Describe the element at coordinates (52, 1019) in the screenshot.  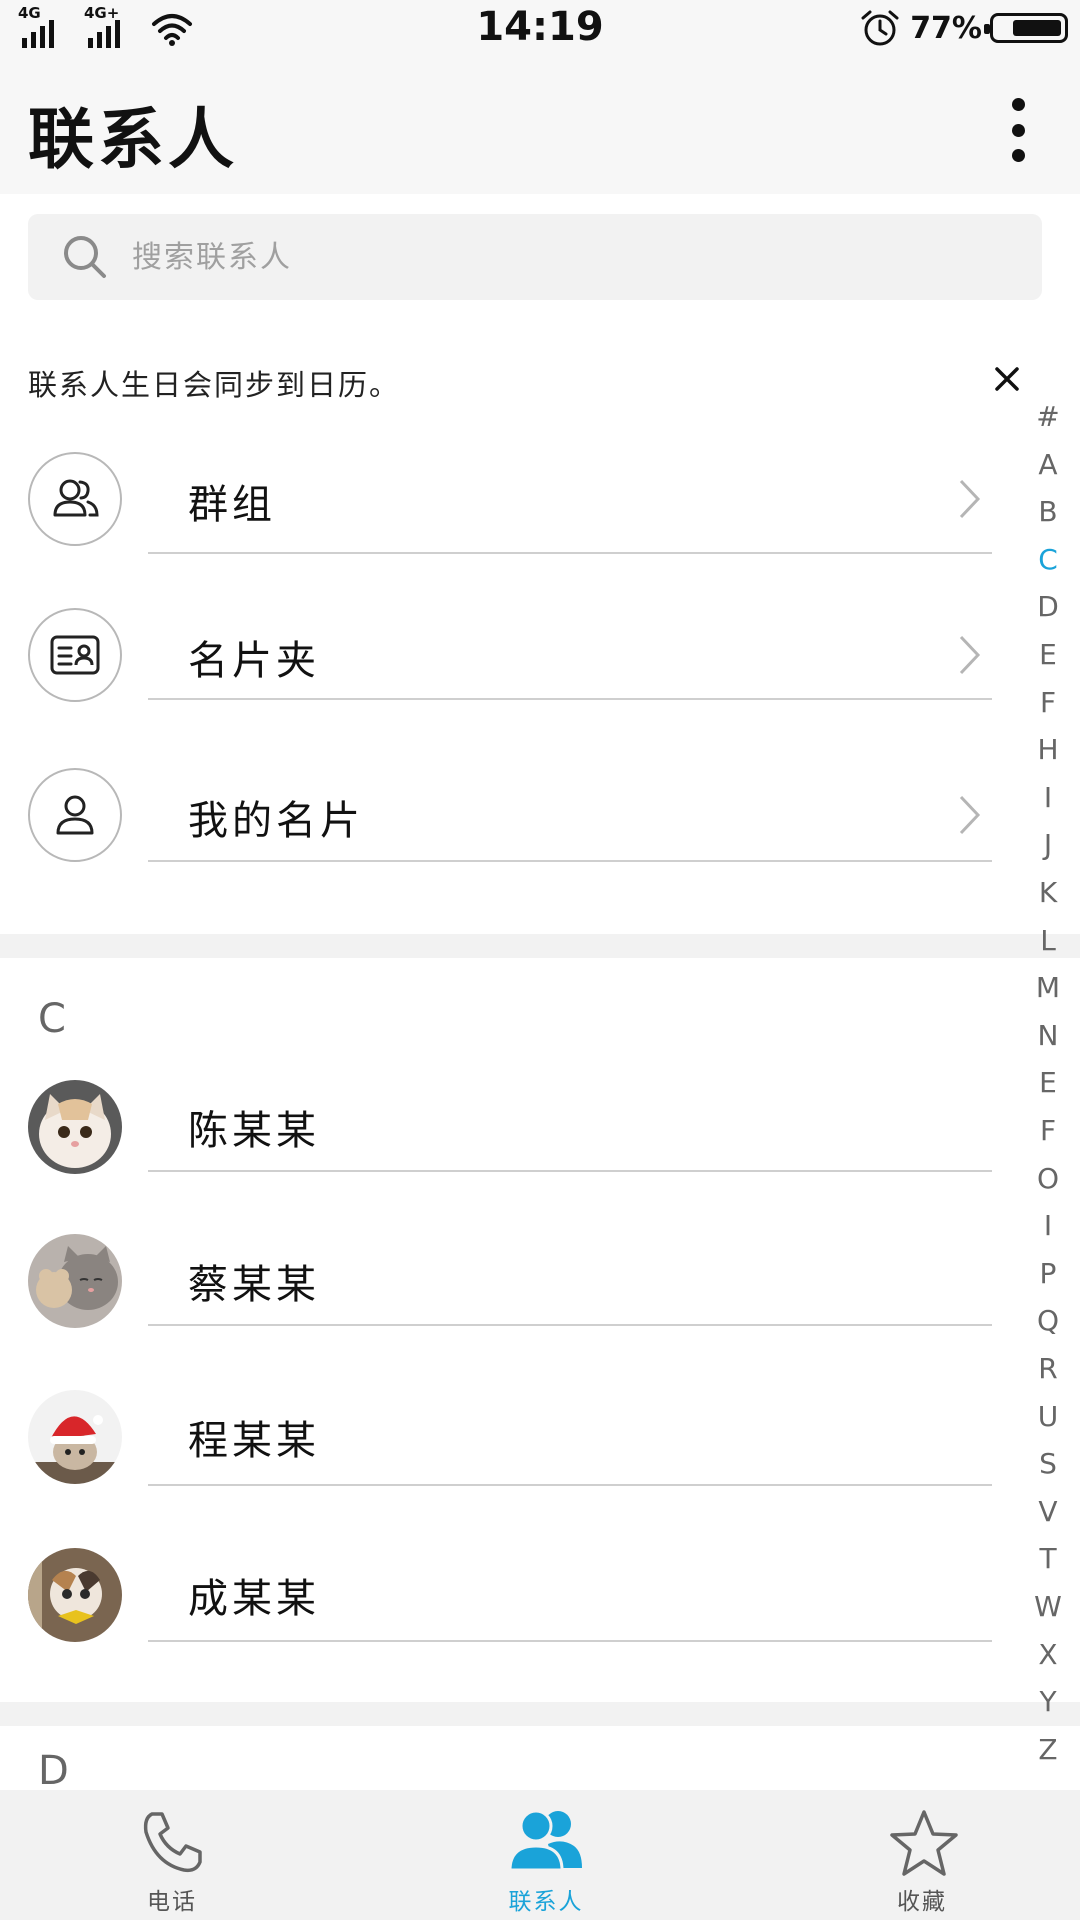
I see `section-header-c: C` at that location.